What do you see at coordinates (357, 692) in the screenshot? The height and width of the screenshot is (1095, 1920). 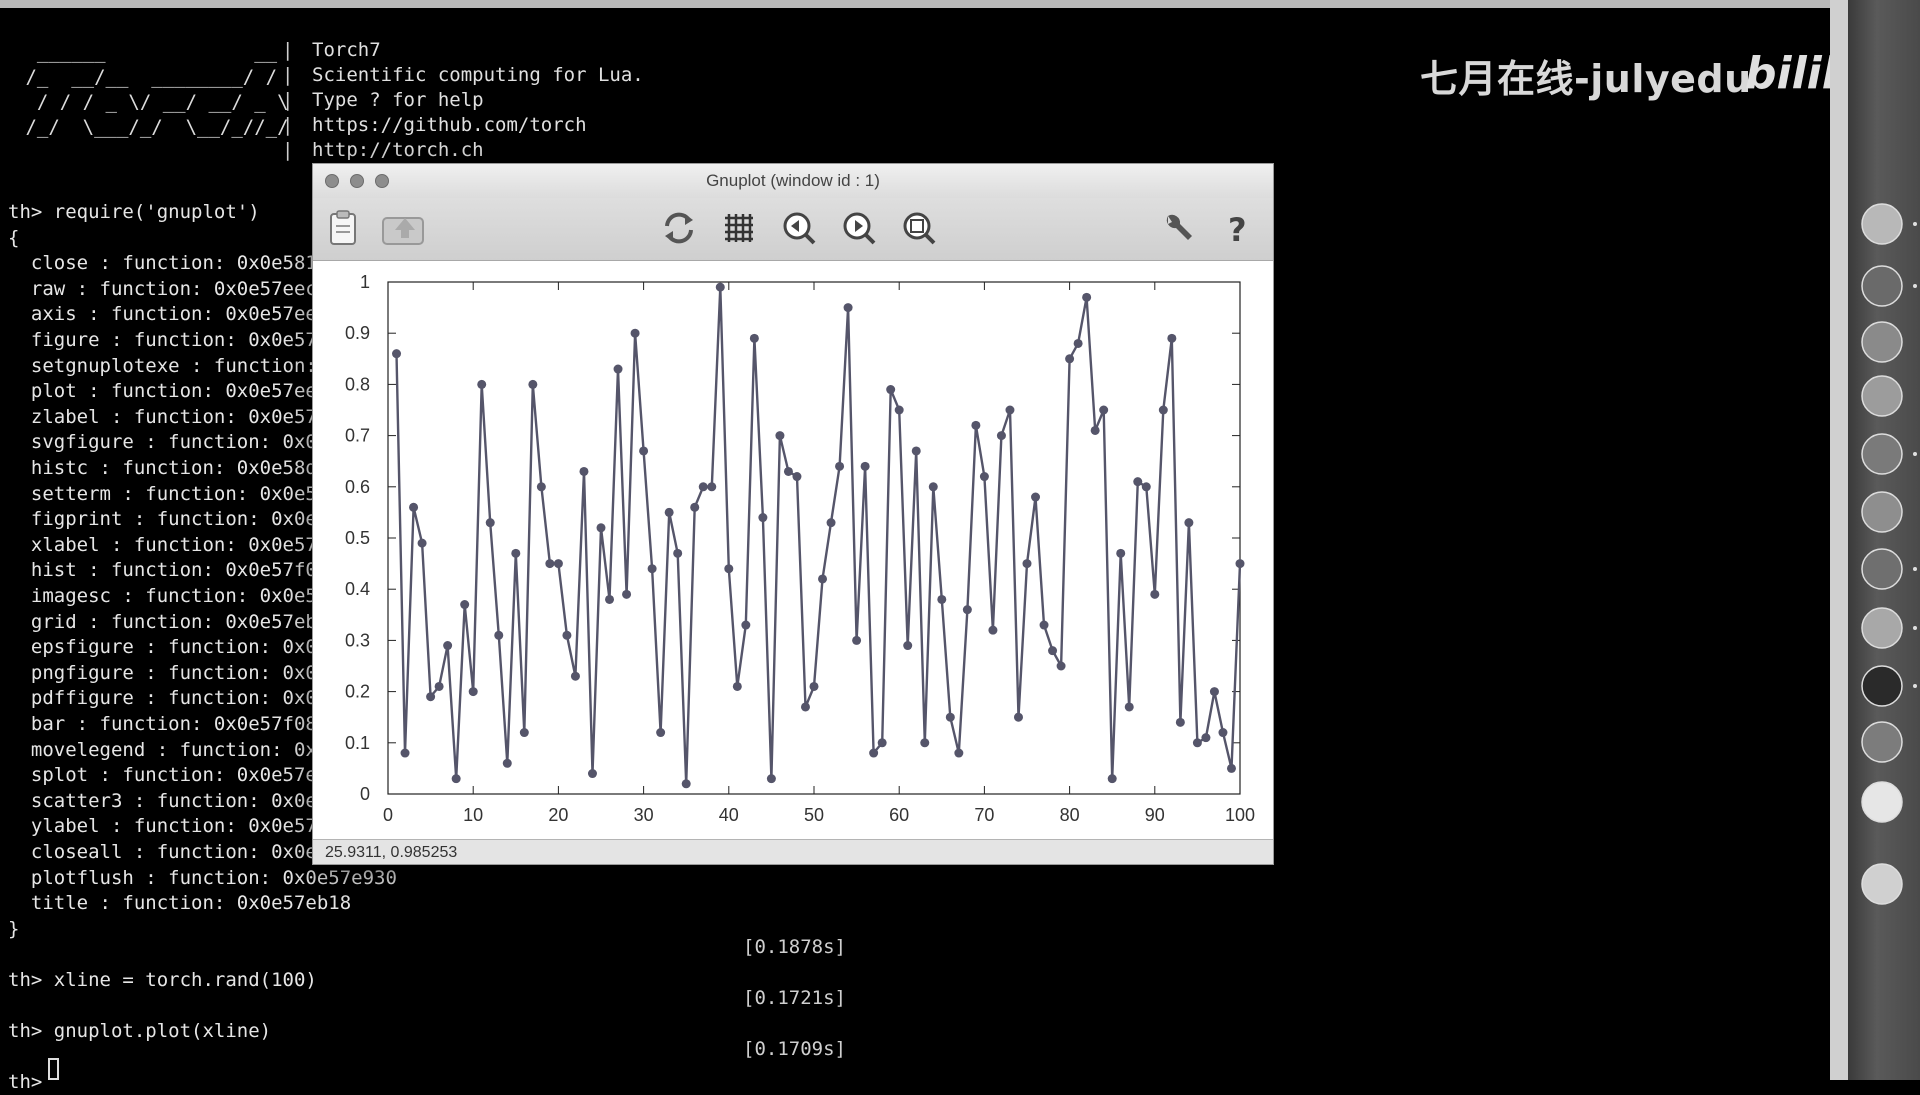 I see `y-tick-label: 0.2` at bounding box center [357, 692].